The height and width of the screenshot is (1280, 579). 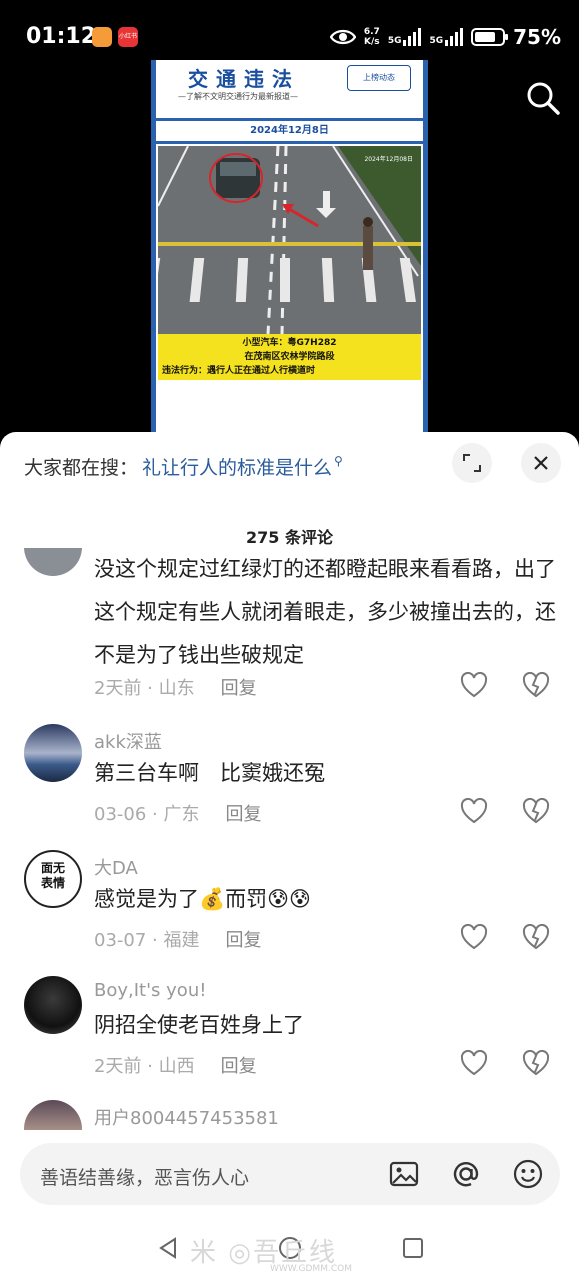 What do you see at coordinates (128, 37) in the screenshot?
I see `xiaohongshu-notification-icon: 小红书` at bounding box center [128, 37].